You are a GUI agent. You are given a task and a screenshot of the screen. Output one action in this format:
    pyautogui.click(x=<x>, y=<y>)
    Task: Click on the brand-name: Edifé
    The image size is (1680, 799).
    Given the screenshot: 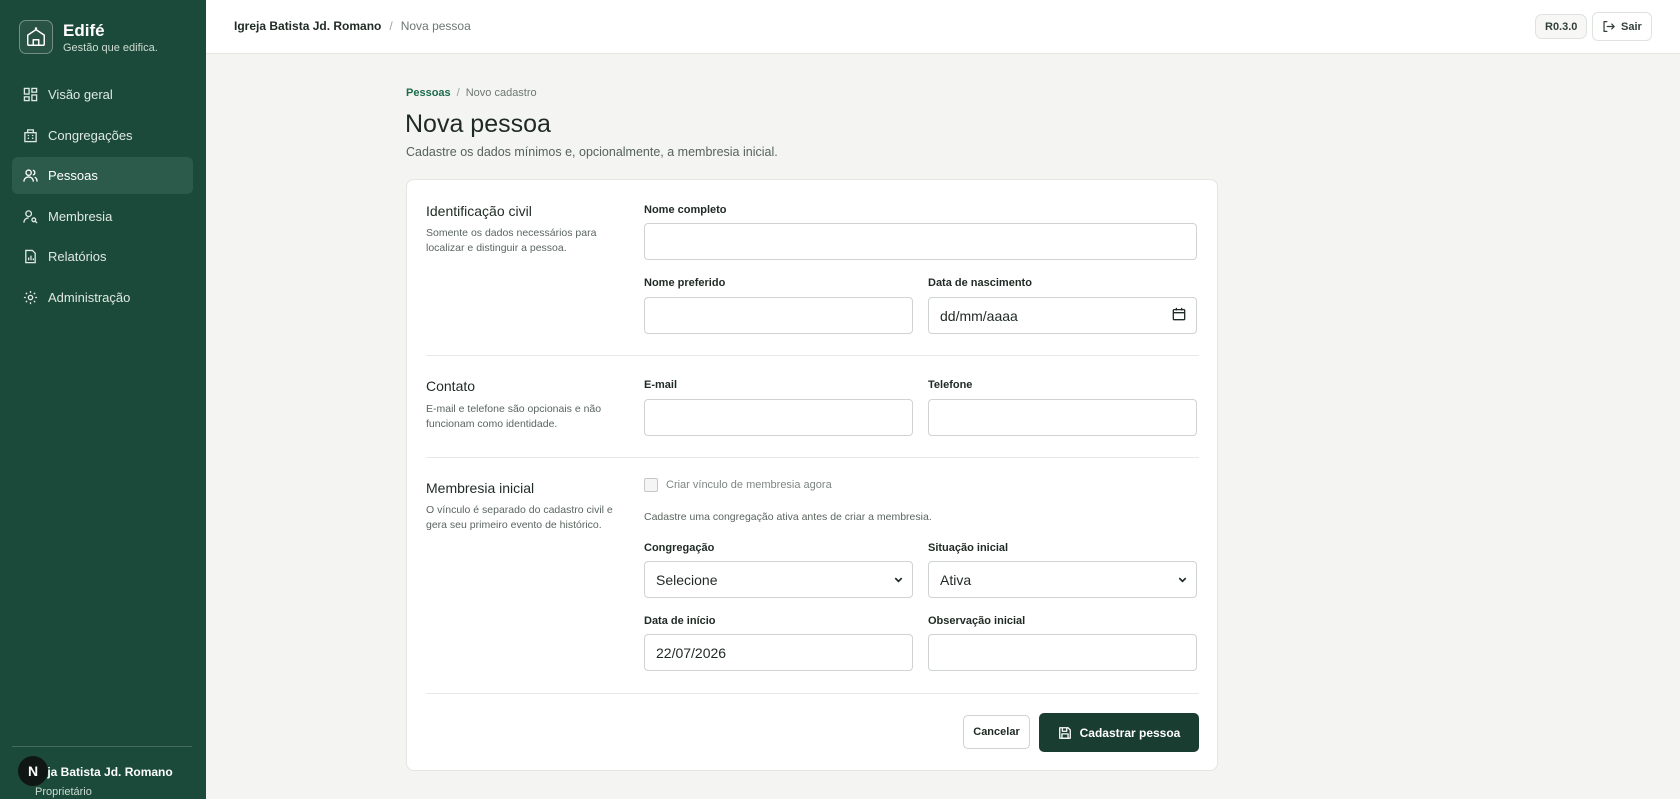 What is the action you would take?
    pyautogui.click(x=84, y=30)
    